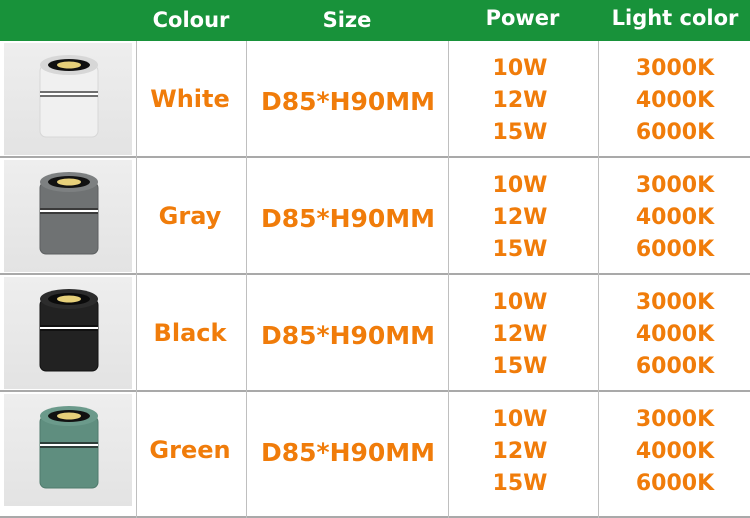 This screenshot has height=518, width=750. I want to click on header-colour: Colour, so click(191, 20).